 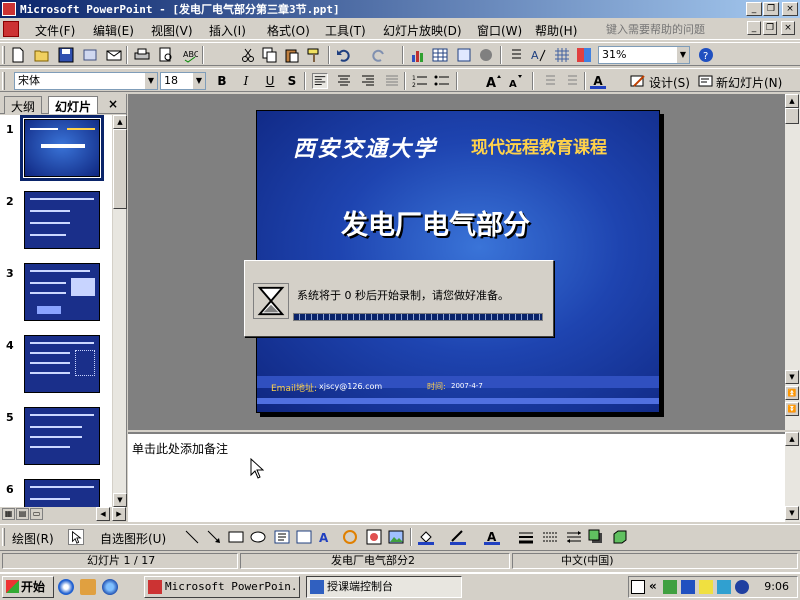 I want to click on design-button: 设计(S), so click(x=669, y=82).